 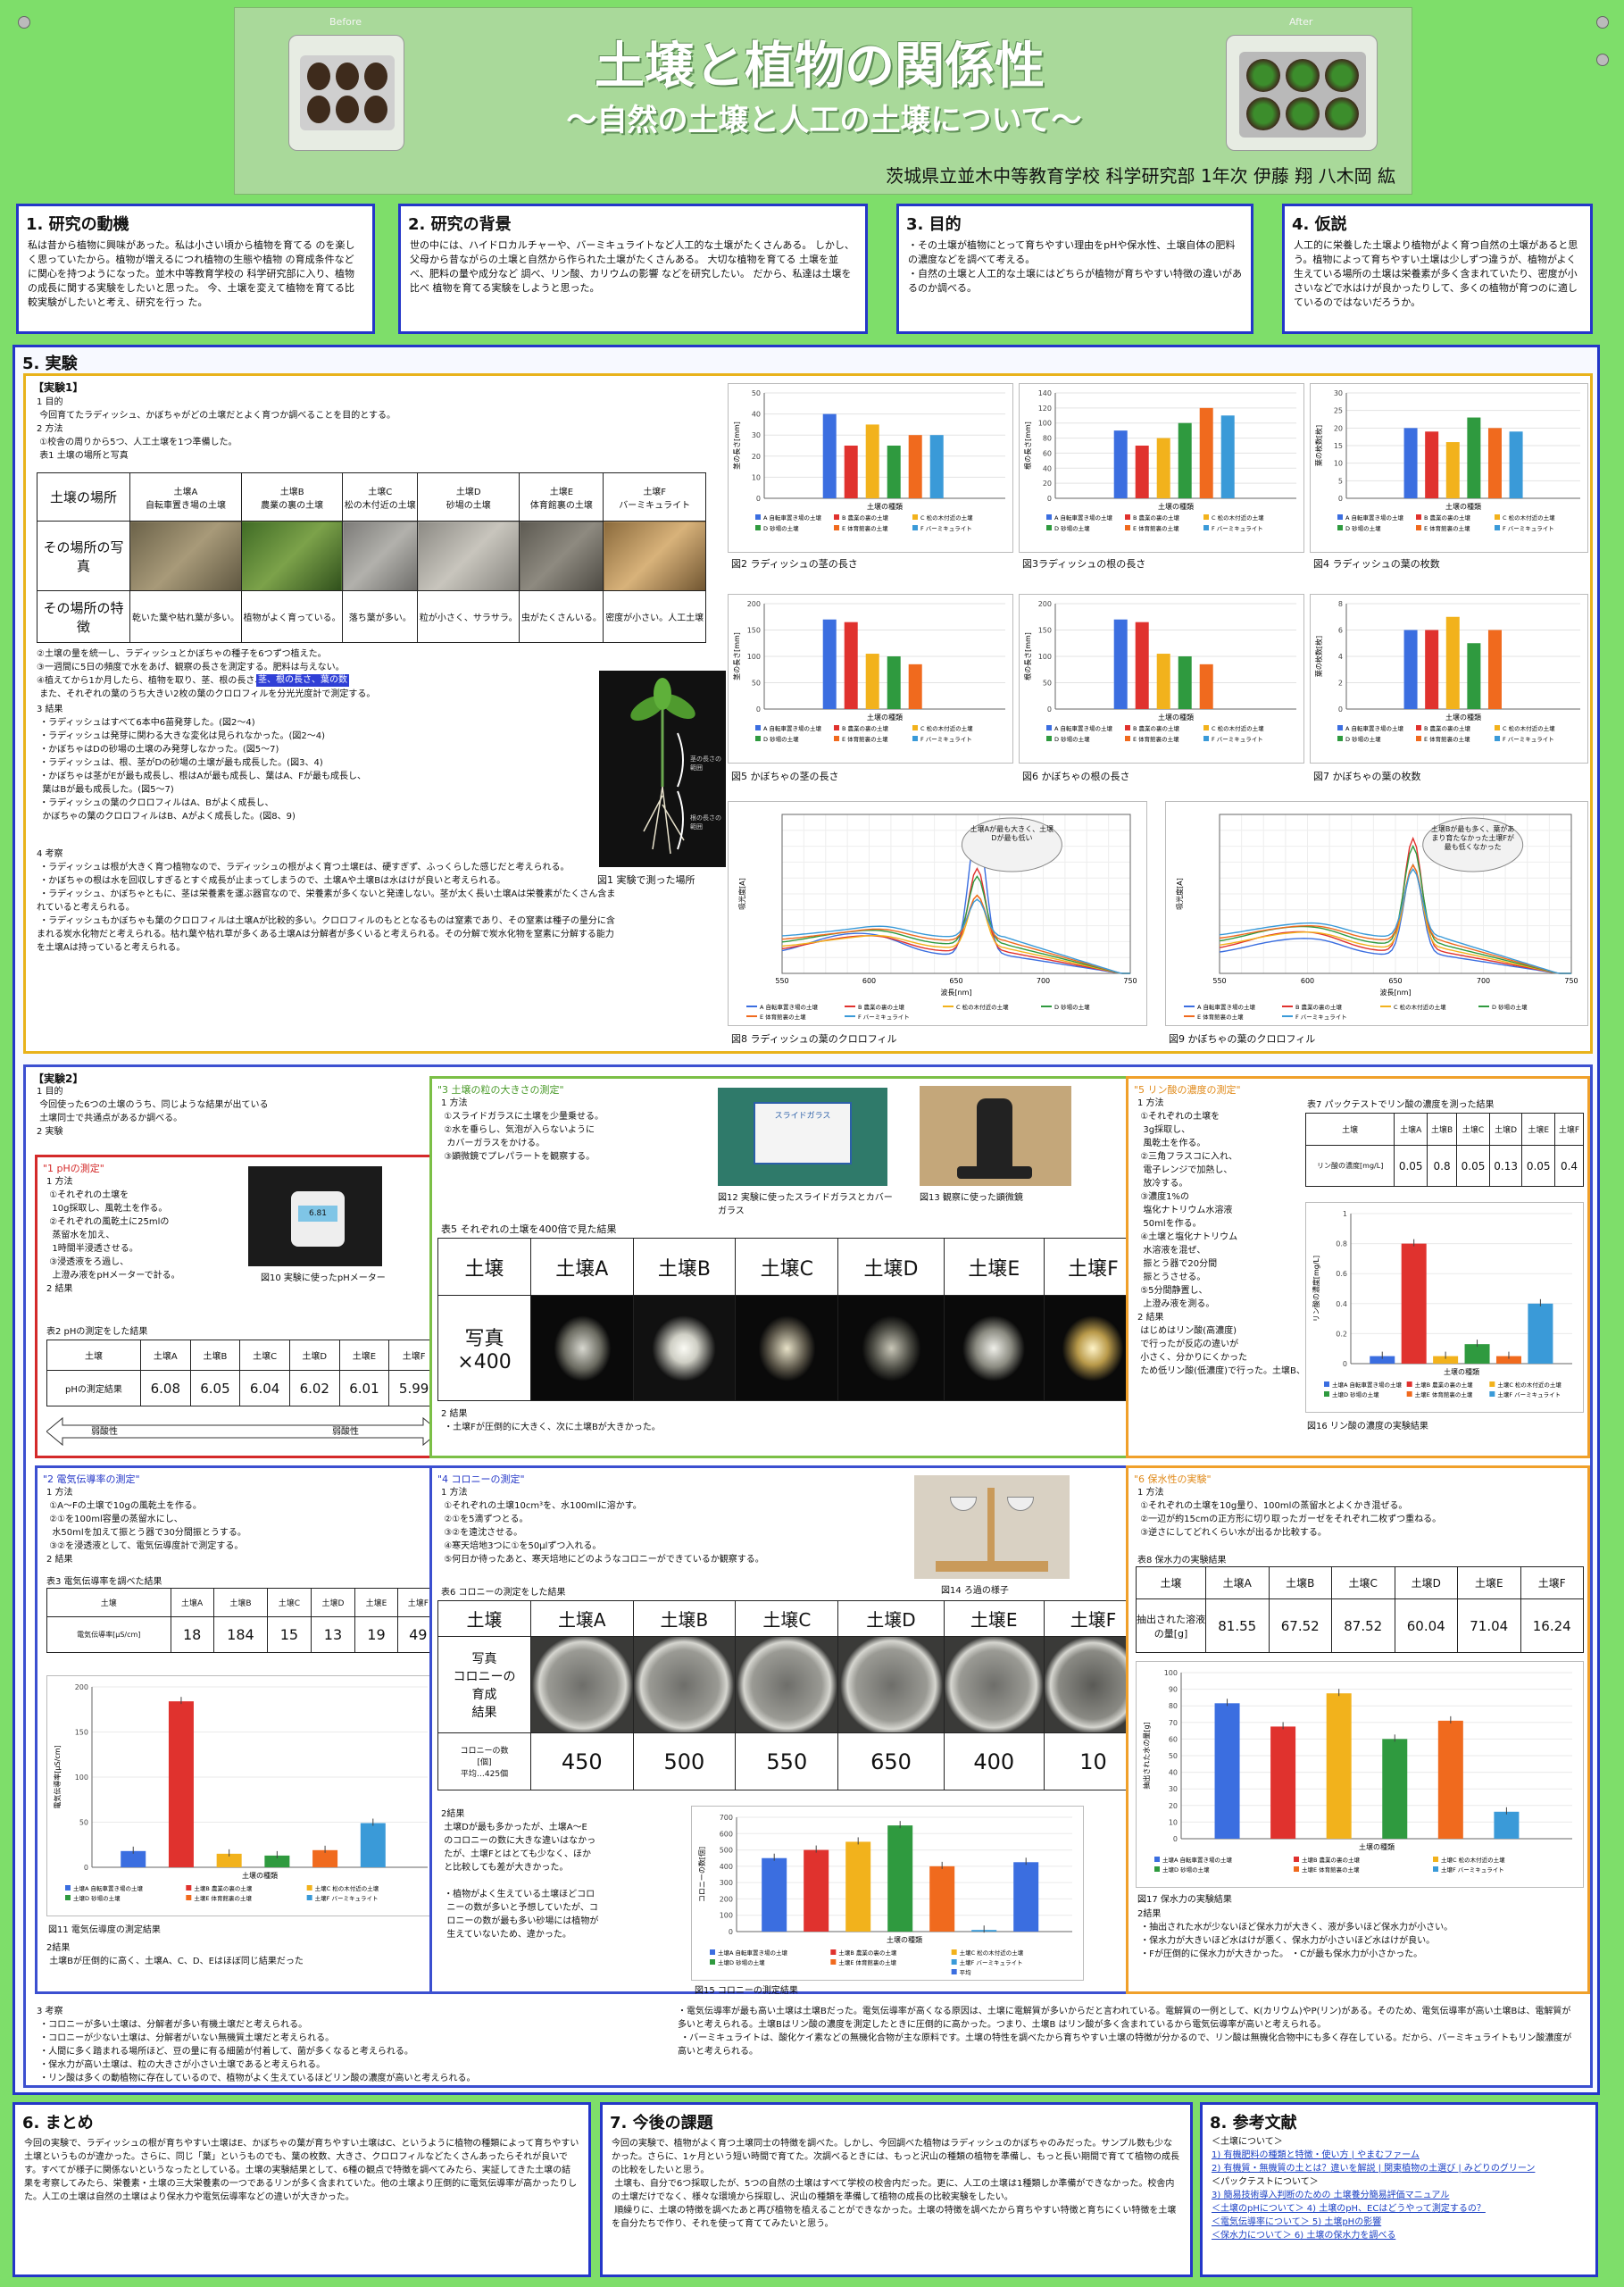 What do you see at coordinates (891, 1684) in the screenshot?
I see `petri-dish-d` at bounding box center [891, 1684].